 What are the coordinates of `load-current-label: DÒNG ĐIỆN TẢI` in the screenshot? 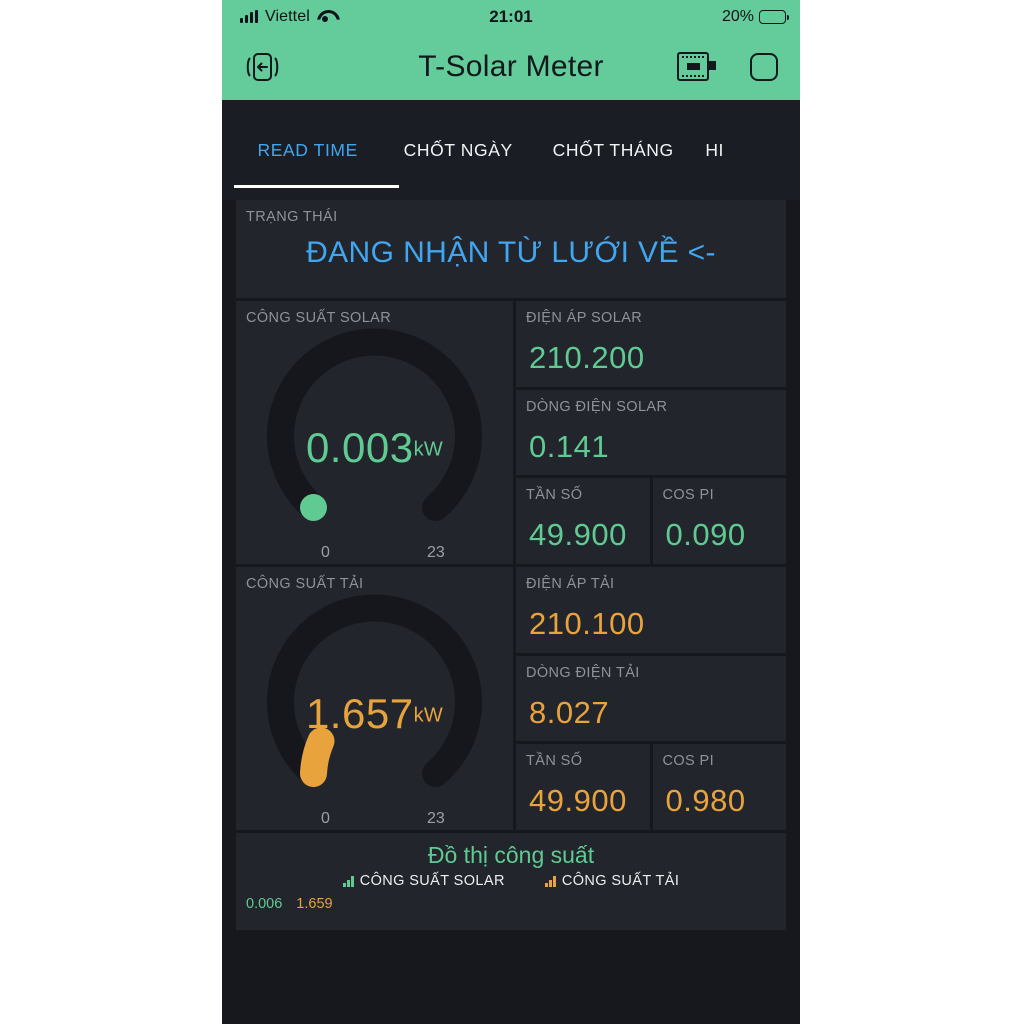 It's located at (583, 672).